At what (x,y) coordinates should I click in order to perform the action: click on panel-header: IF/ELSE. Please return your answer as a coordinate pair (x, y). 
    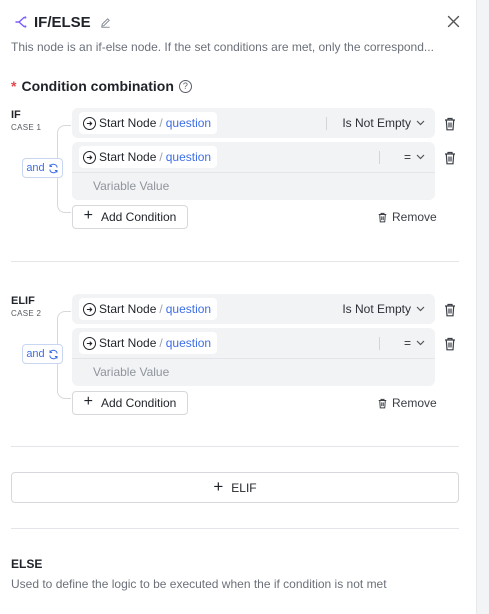
    Looking at the image, I should click on (237, 22).